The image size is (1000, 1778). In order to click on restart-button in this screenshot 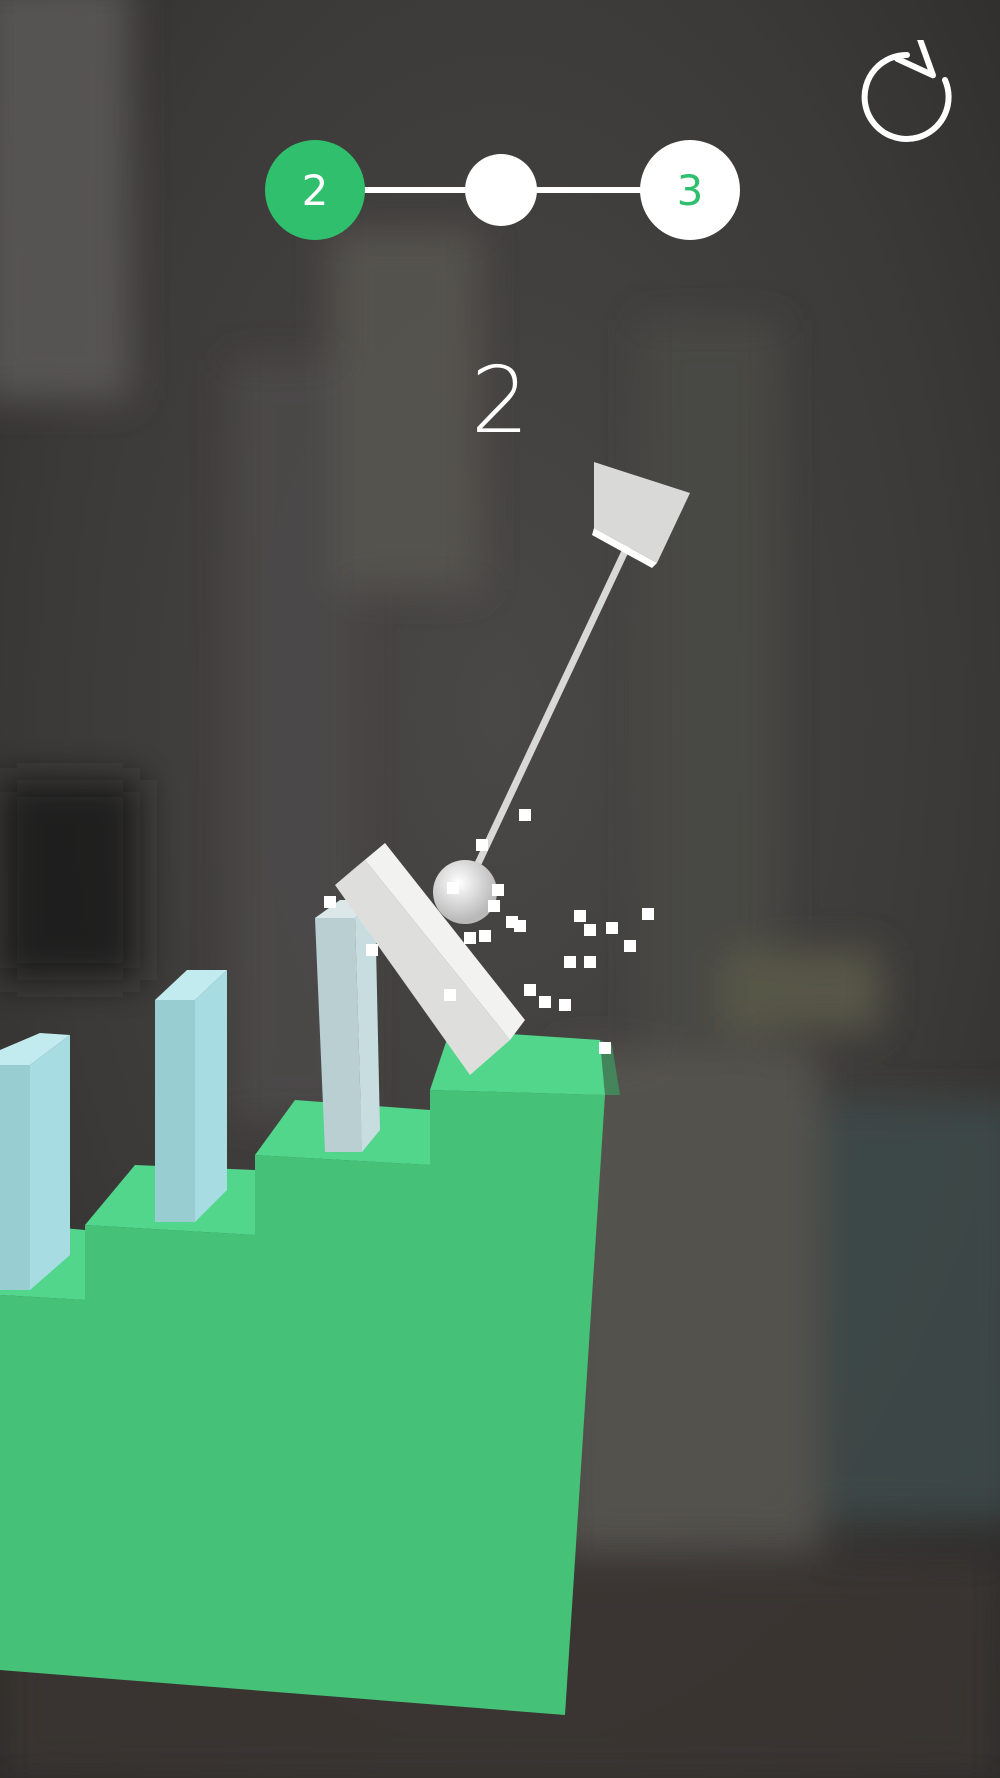, I will do `click(910, 92)`.